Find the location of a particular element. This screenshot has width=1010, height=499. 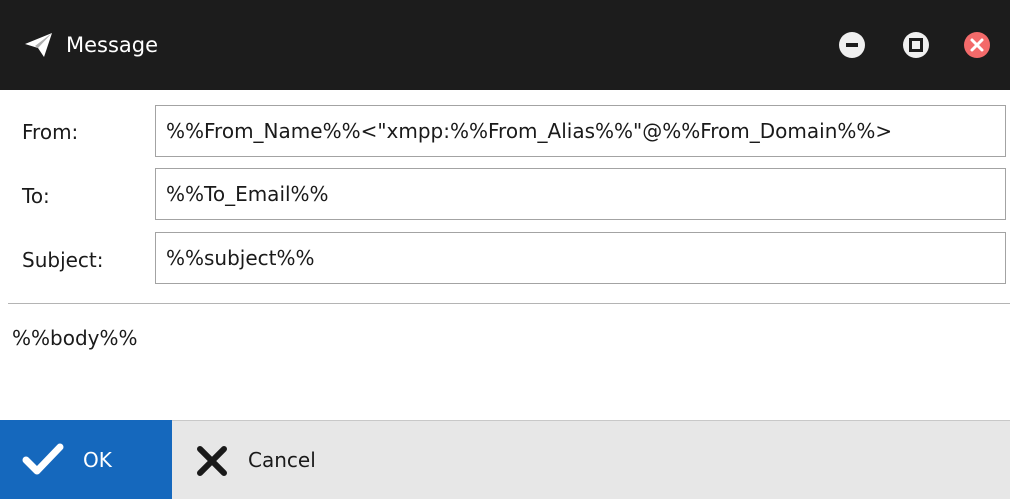

from-label: From: is located at coordinates (50, 132).